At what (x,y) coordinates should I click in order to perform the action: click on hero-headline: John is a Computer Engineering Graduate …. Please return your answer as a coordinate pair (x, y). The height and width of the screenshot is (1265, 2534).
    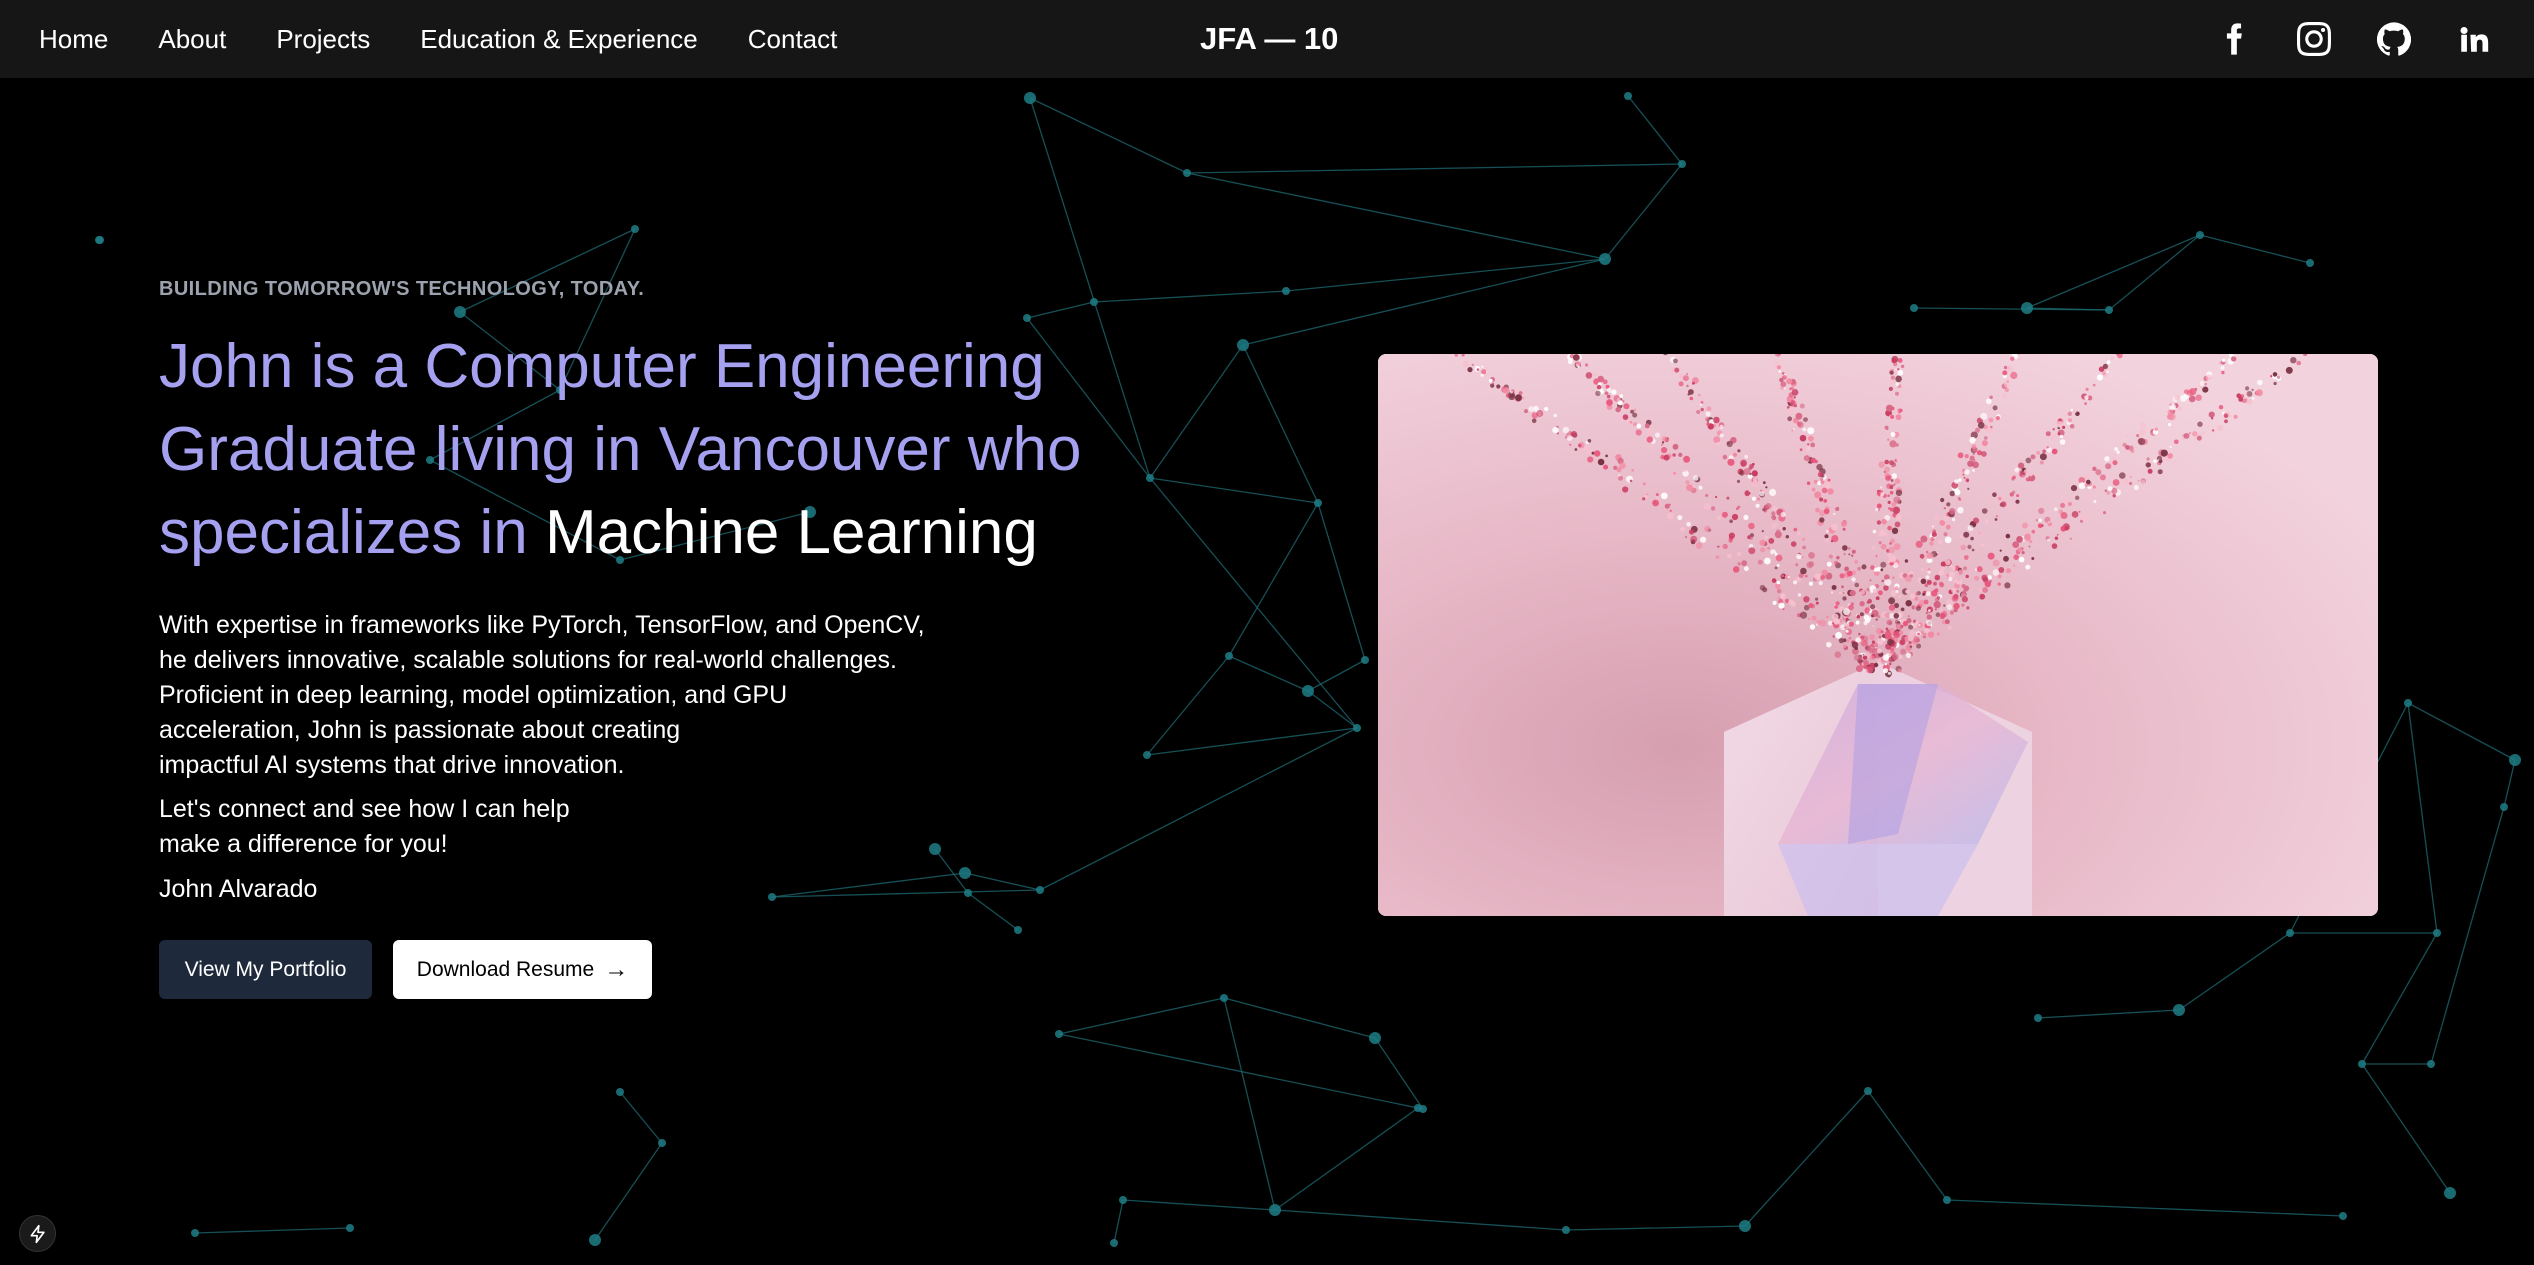
    Looking at the image, I should click on (659, 449).